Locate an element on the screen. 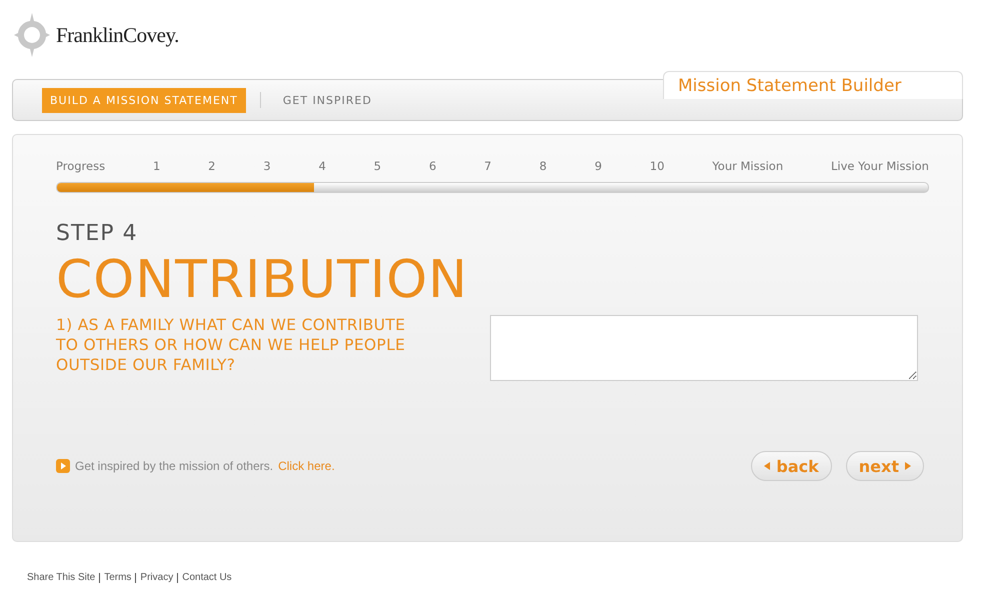 Image resolution: width=986 pixels, height=597 pixels. progress-label: Progress is located at coordinates (81, 166).